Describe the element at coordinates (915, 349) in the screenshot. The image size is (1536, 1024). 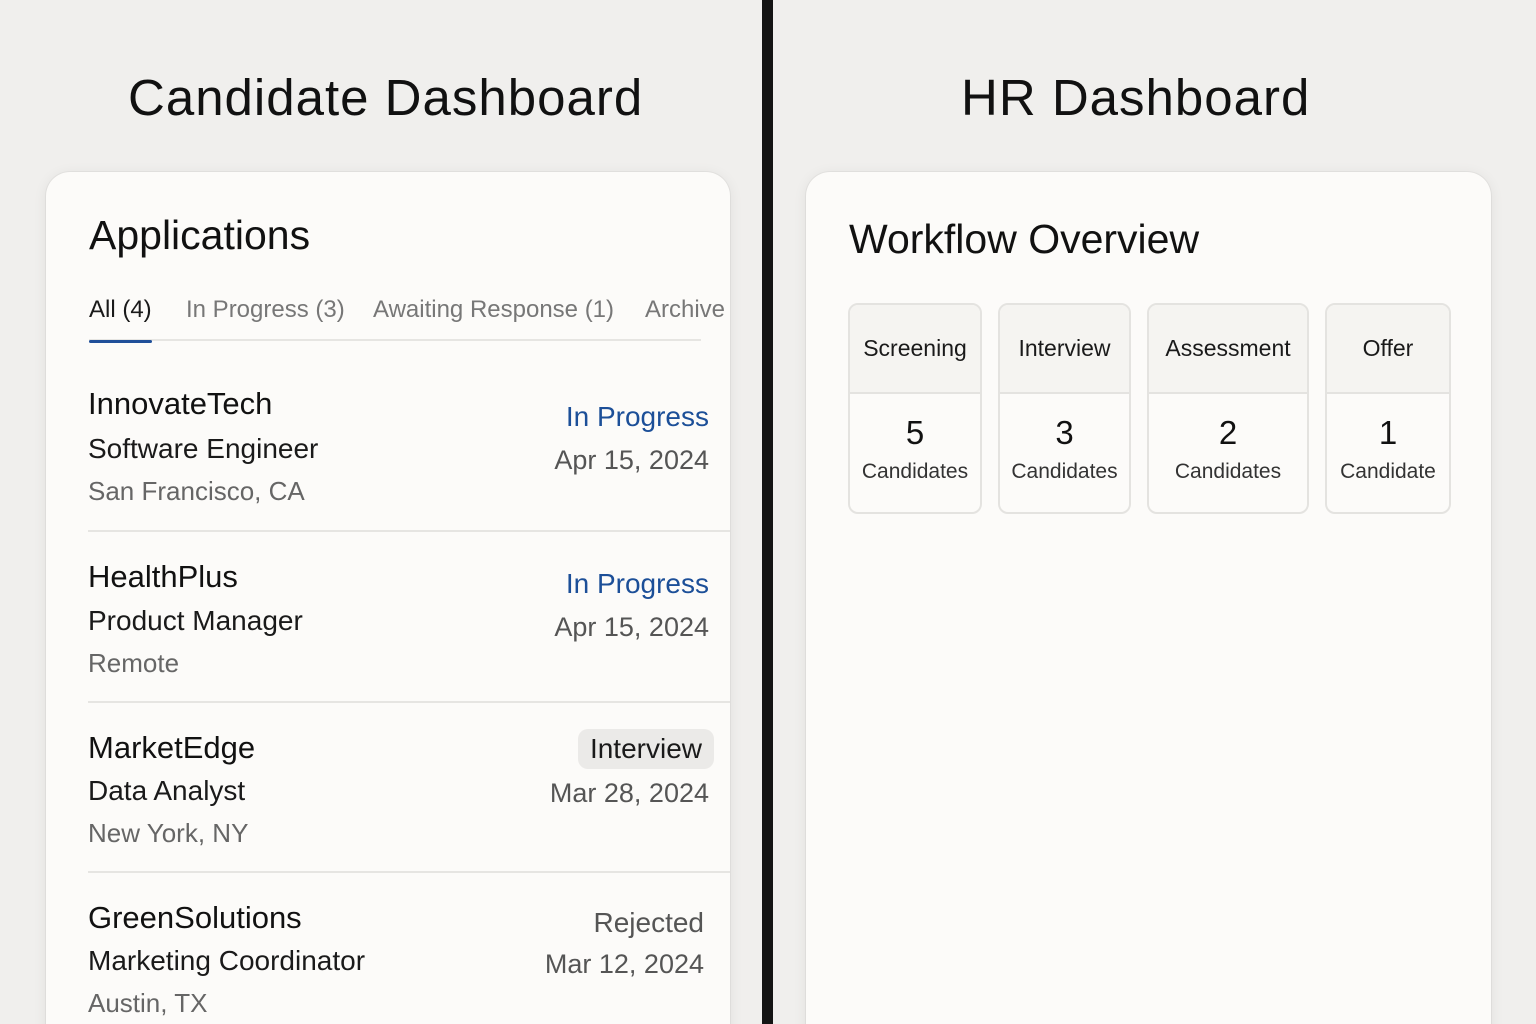
I see `stage-name: Screening` at that location.